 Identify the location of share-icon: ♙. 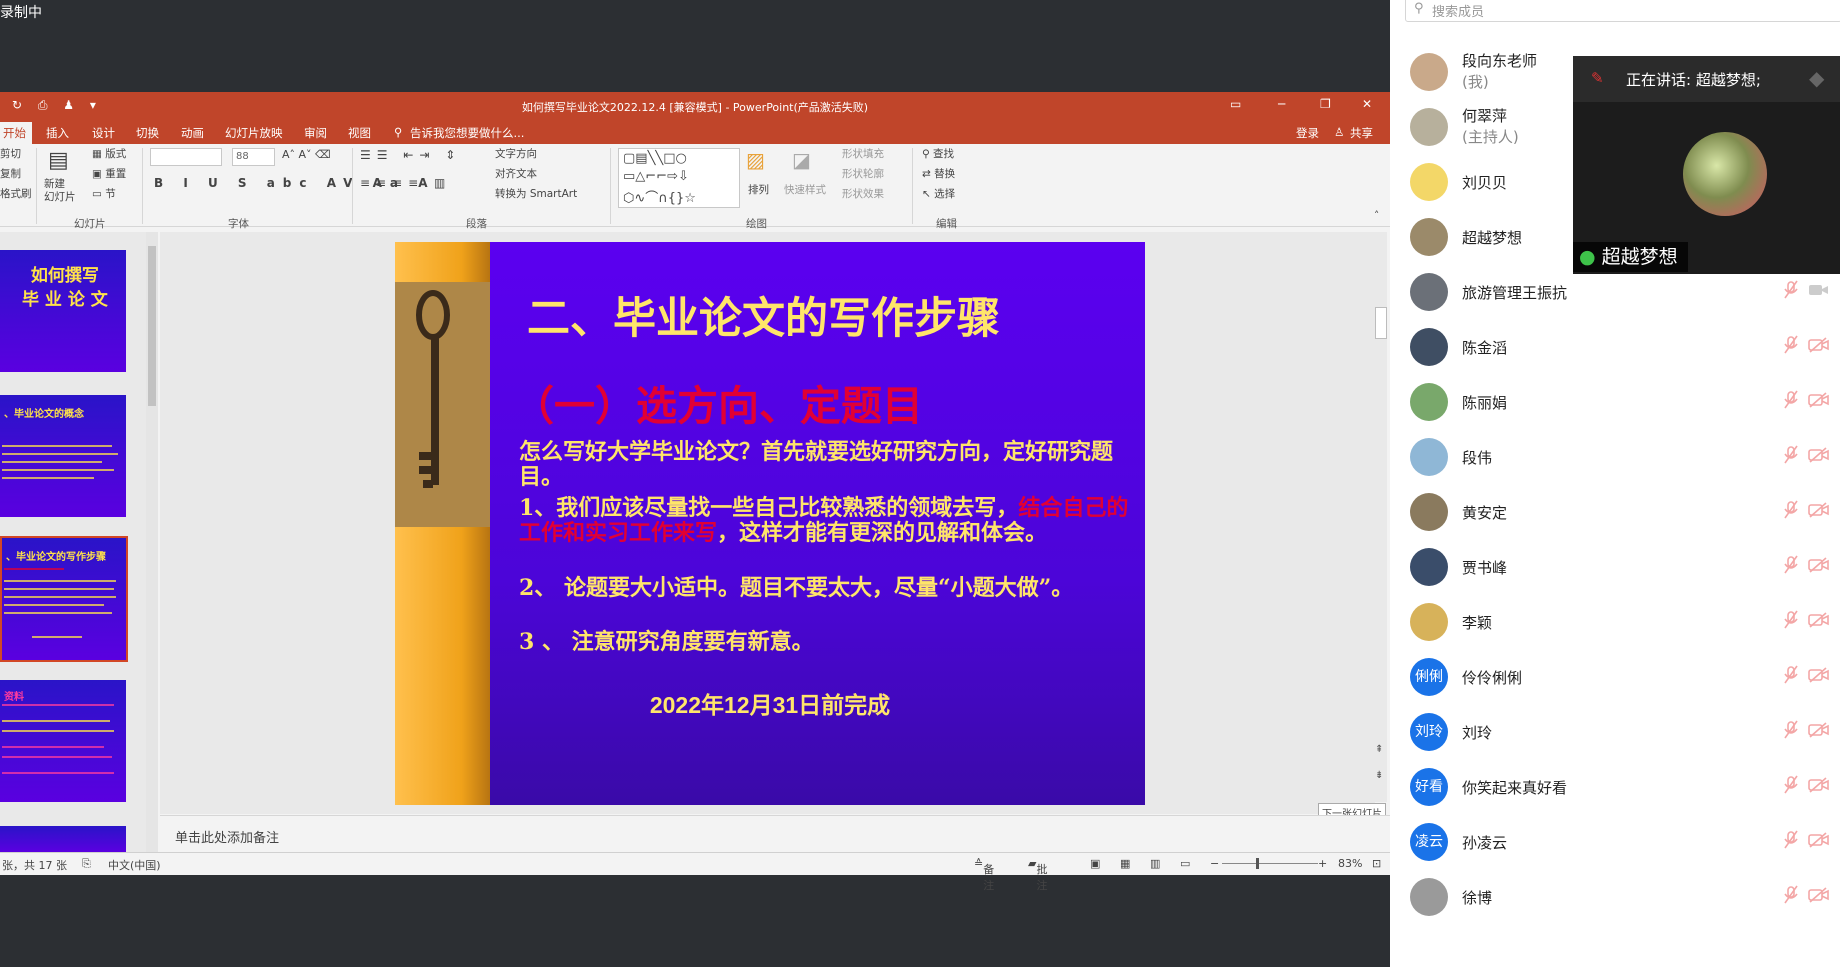
(1339, 132).